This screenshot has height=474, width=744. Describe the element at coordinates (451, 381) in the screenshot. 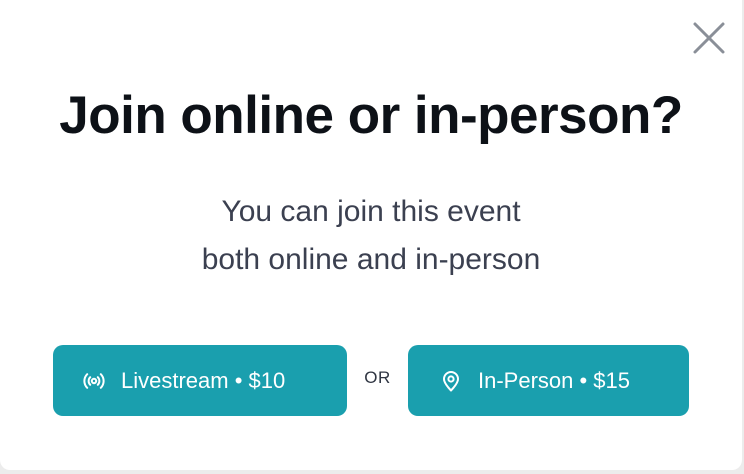

I see `location-pin-icon` at that location.